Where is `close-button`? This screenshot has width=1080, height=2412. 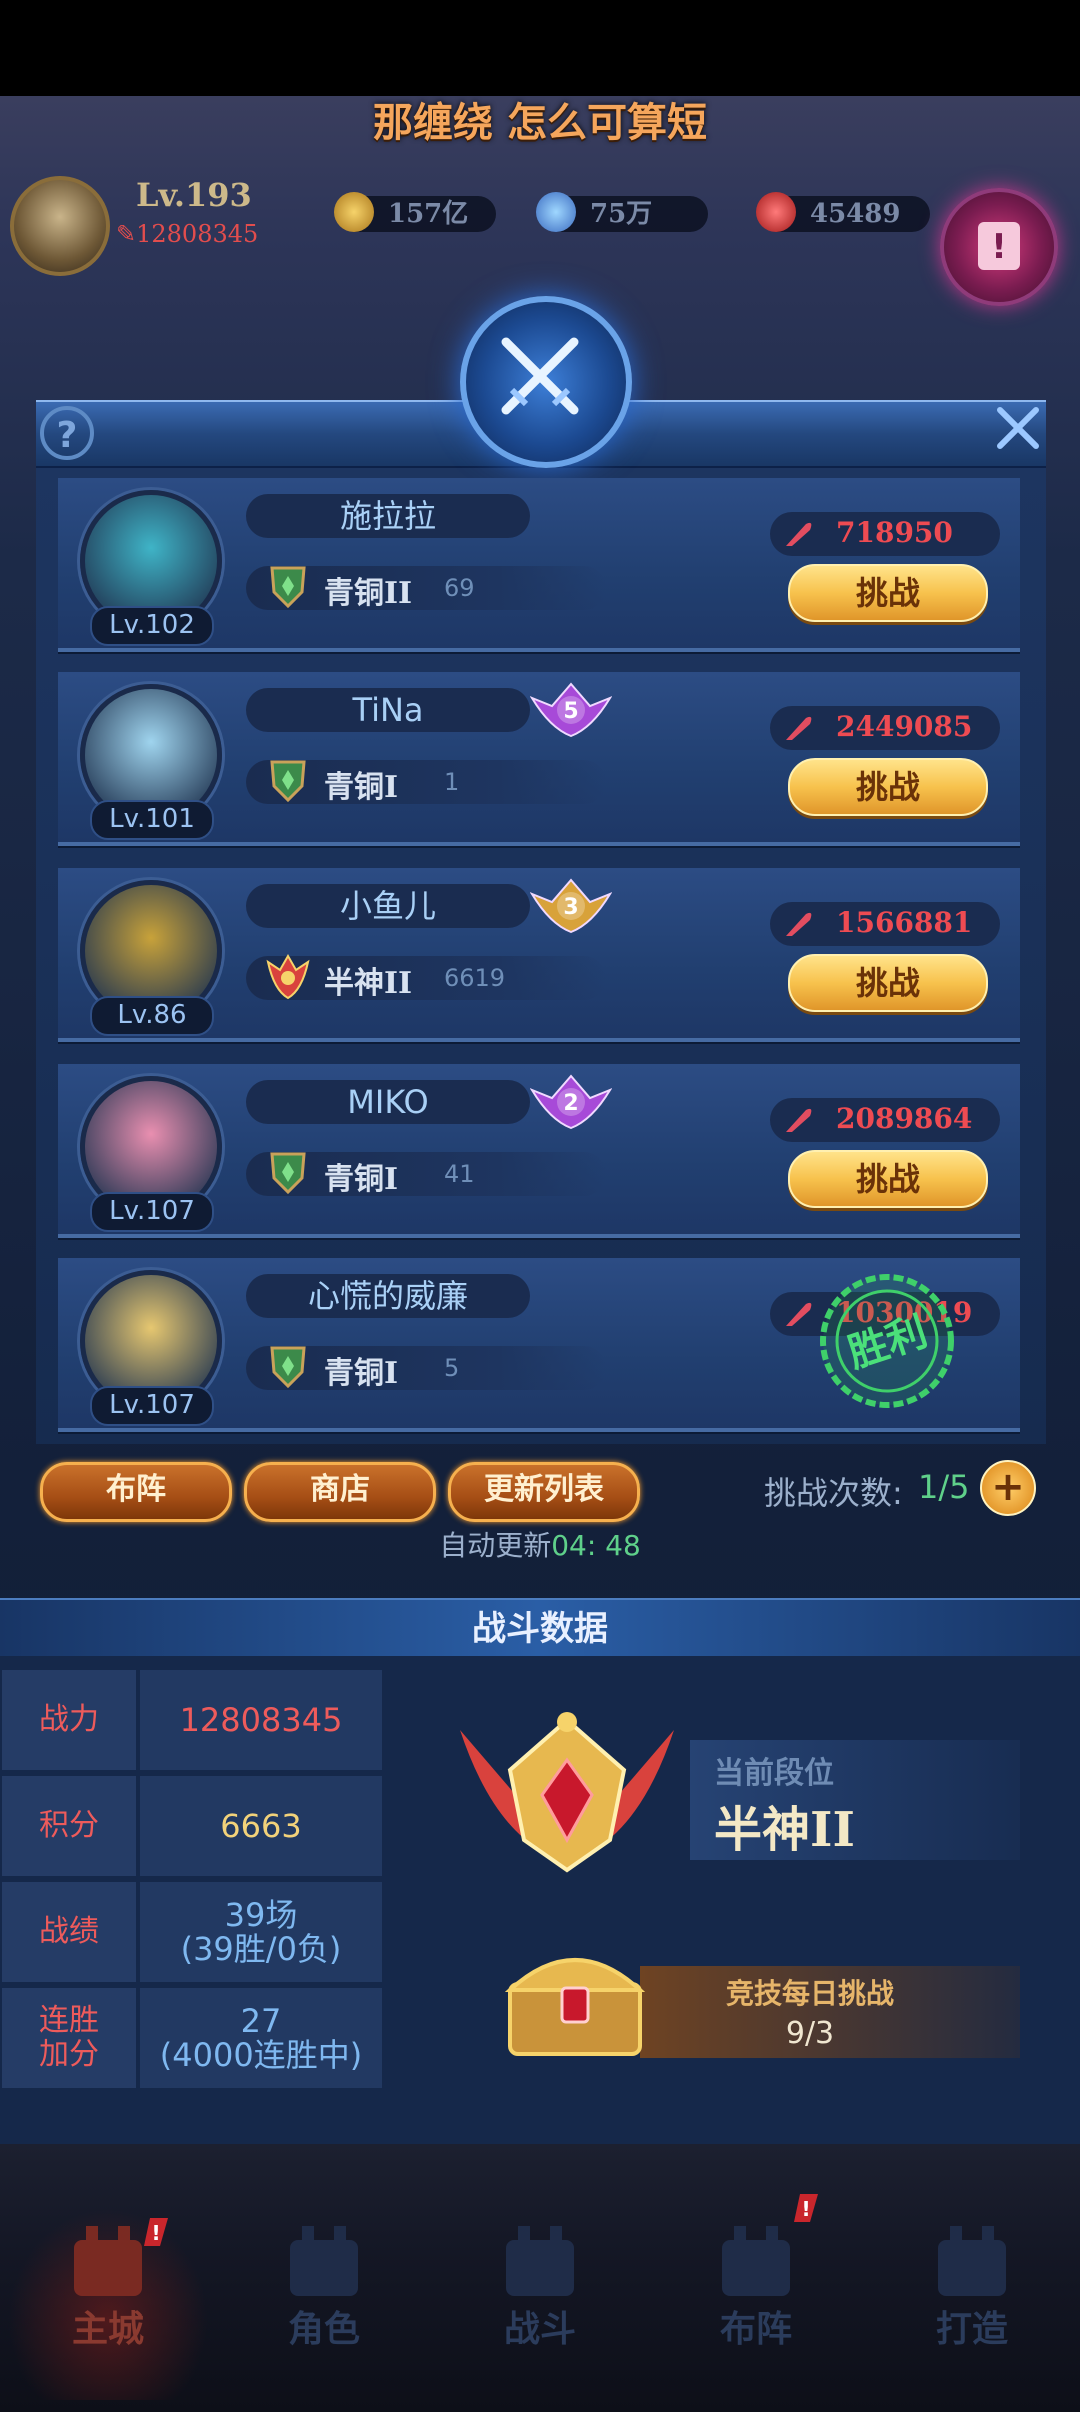
close-button is located at coordinates (1018, 428).